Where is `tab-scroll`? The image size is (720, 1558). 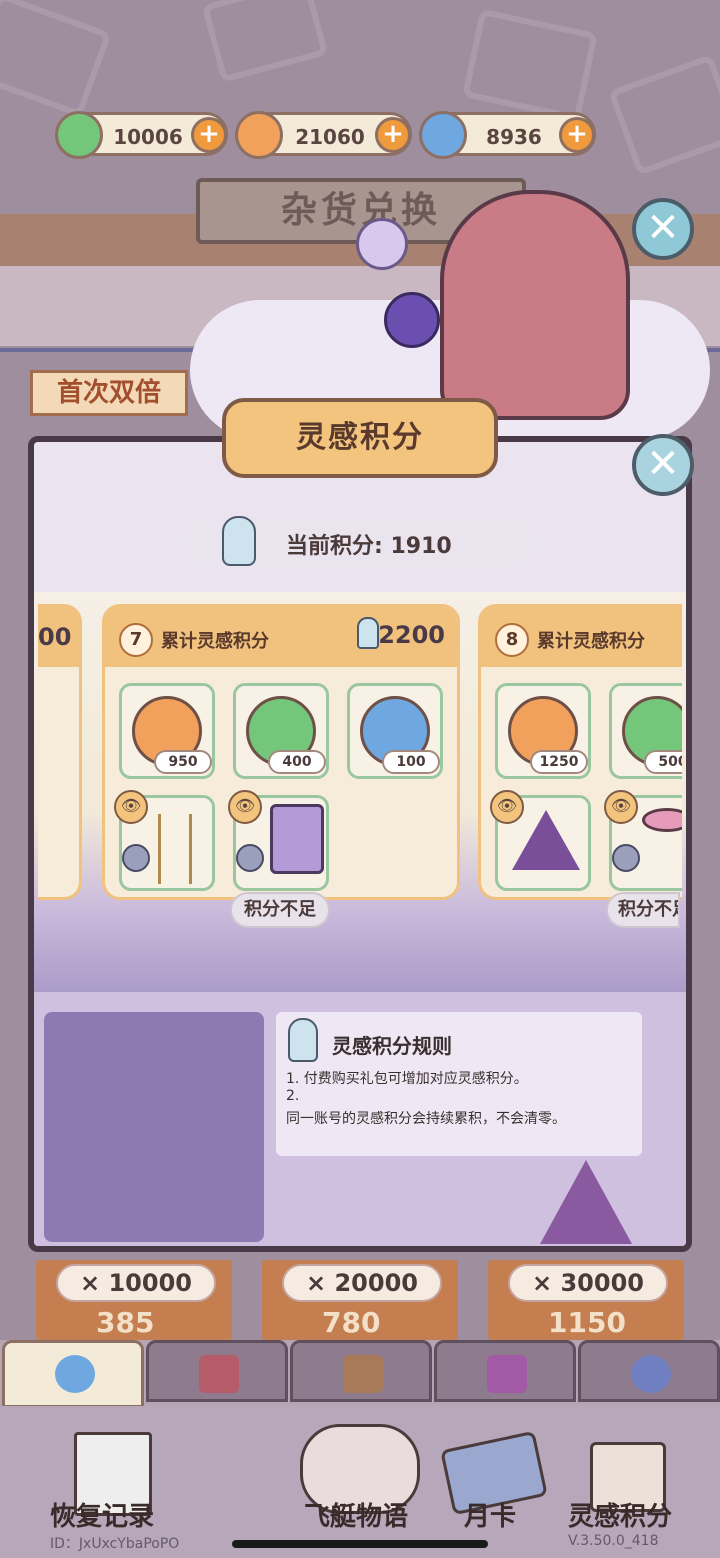
tab-scroll is located at coordinates (505, 1371).